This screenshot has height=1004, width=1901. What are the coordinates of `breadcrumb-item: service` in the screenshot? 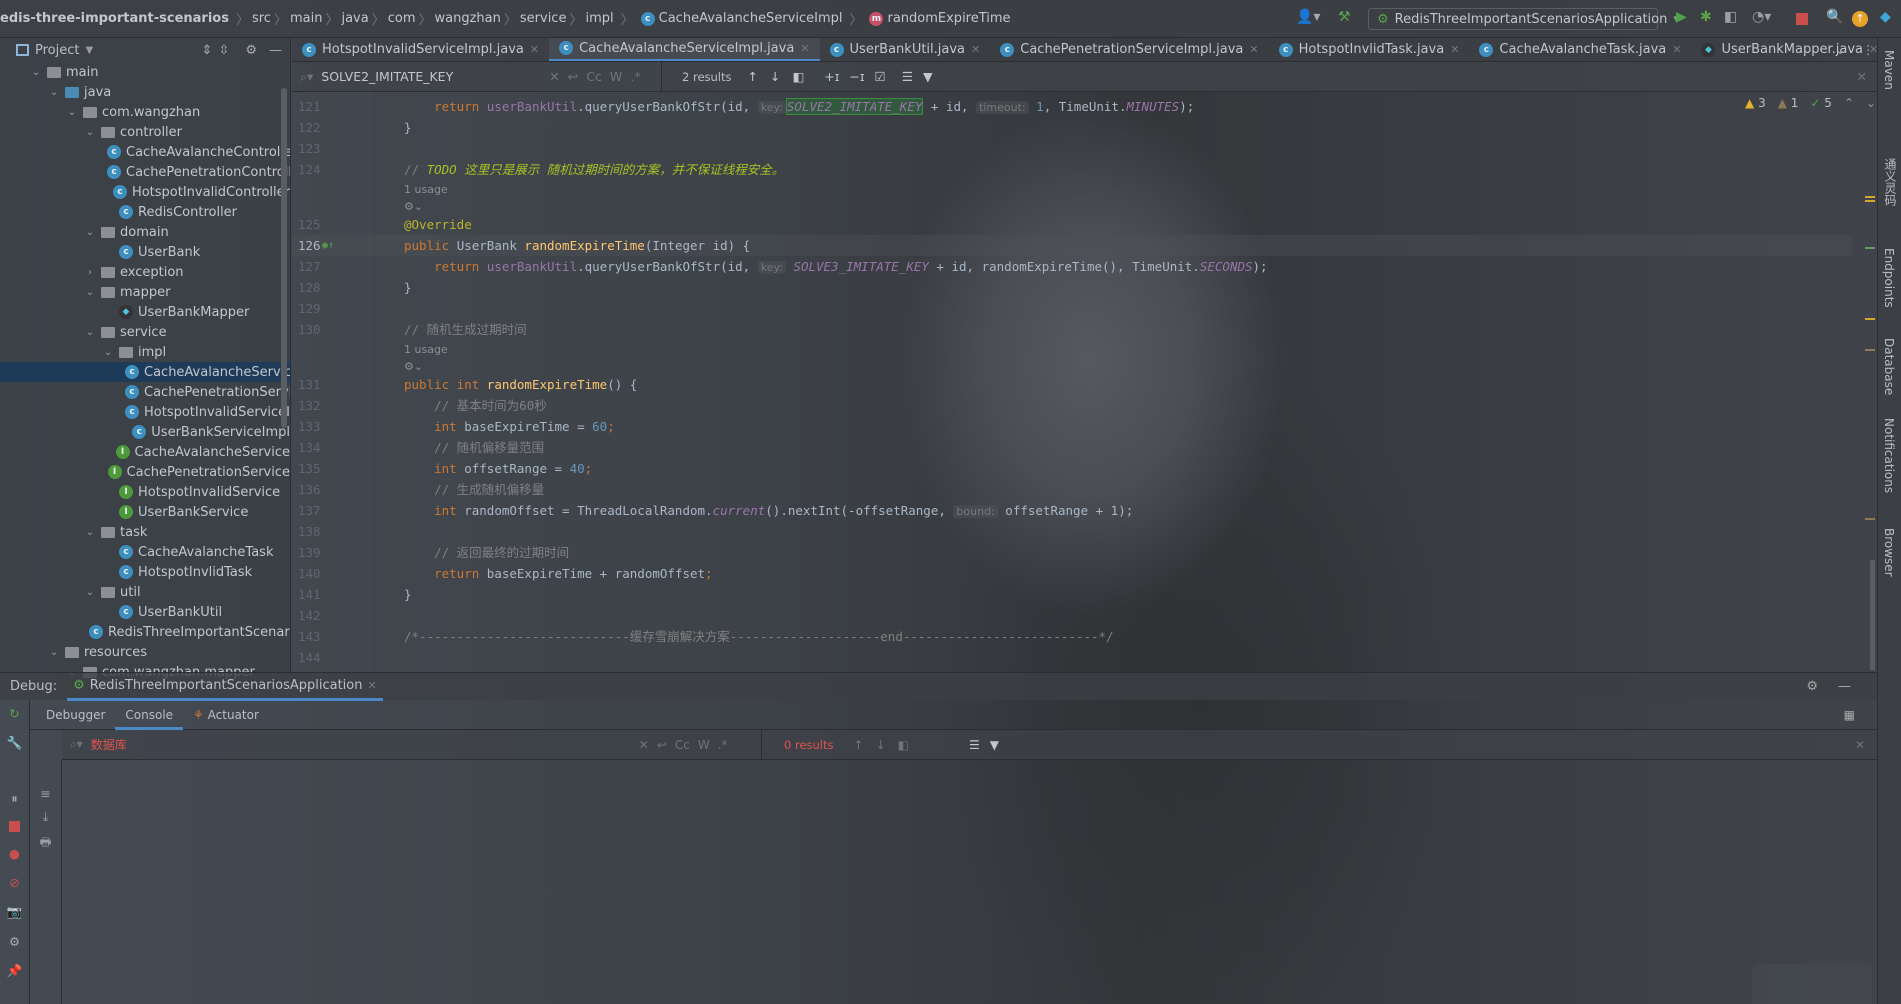 It's located at (543, 18).